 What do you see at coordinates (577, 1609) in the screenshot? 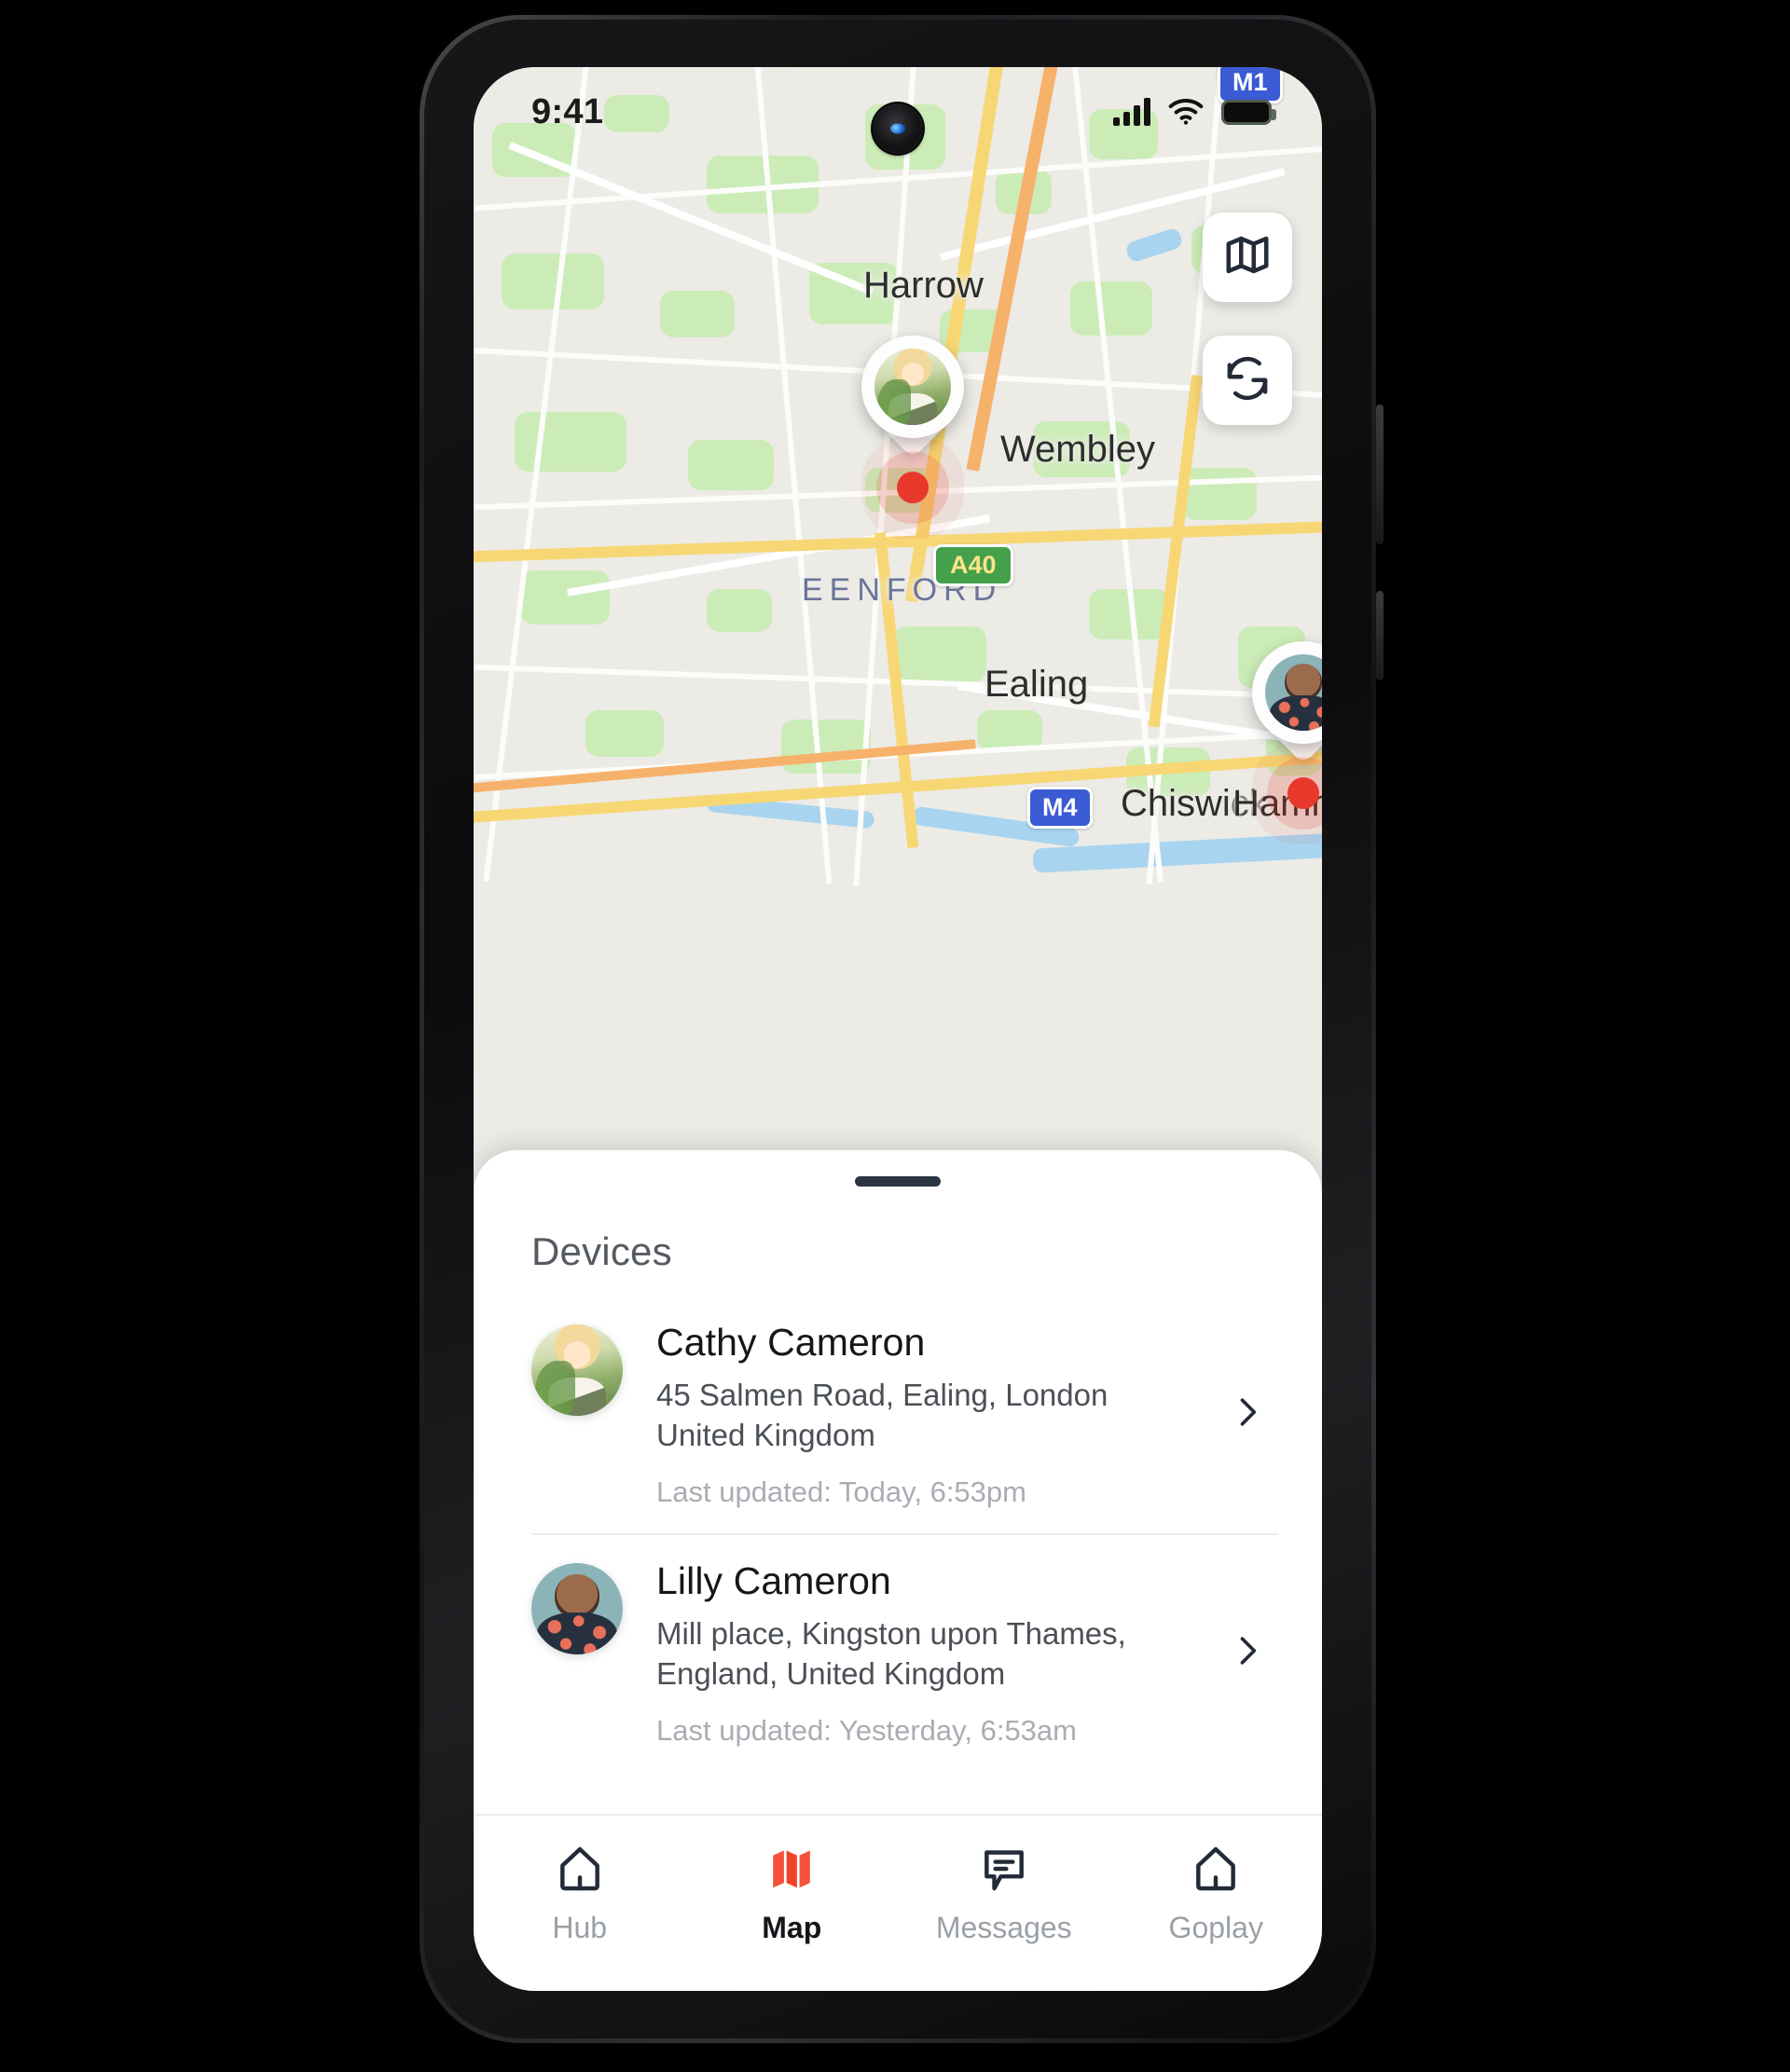
I see `avatar-lilly` at bounding box center [577, 1609].